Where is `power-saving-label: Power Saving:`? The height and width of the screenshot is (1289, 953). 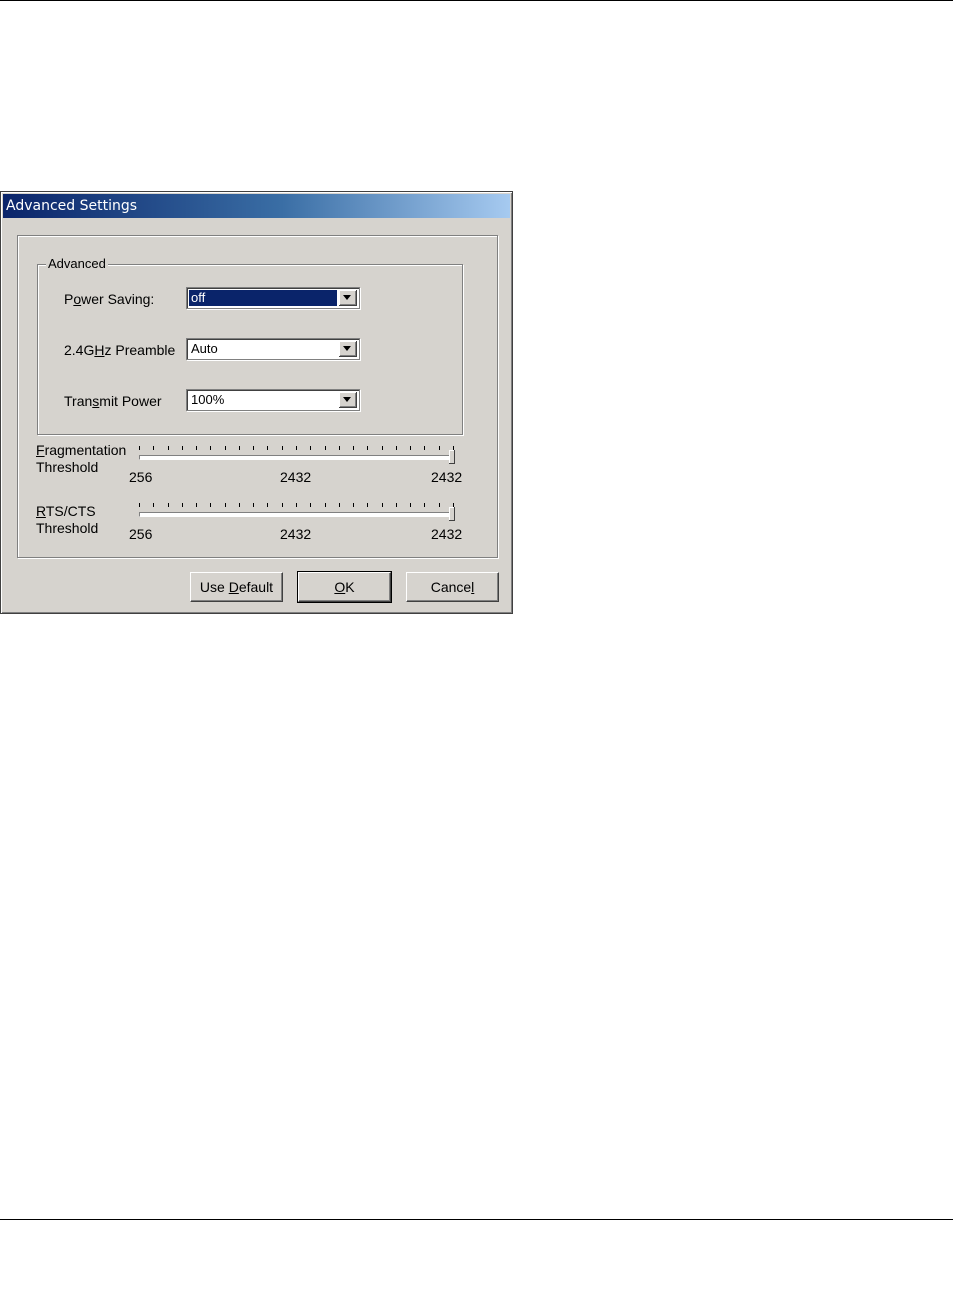
power-saving-label: Power Saving: is located at coordinates (109, 299).